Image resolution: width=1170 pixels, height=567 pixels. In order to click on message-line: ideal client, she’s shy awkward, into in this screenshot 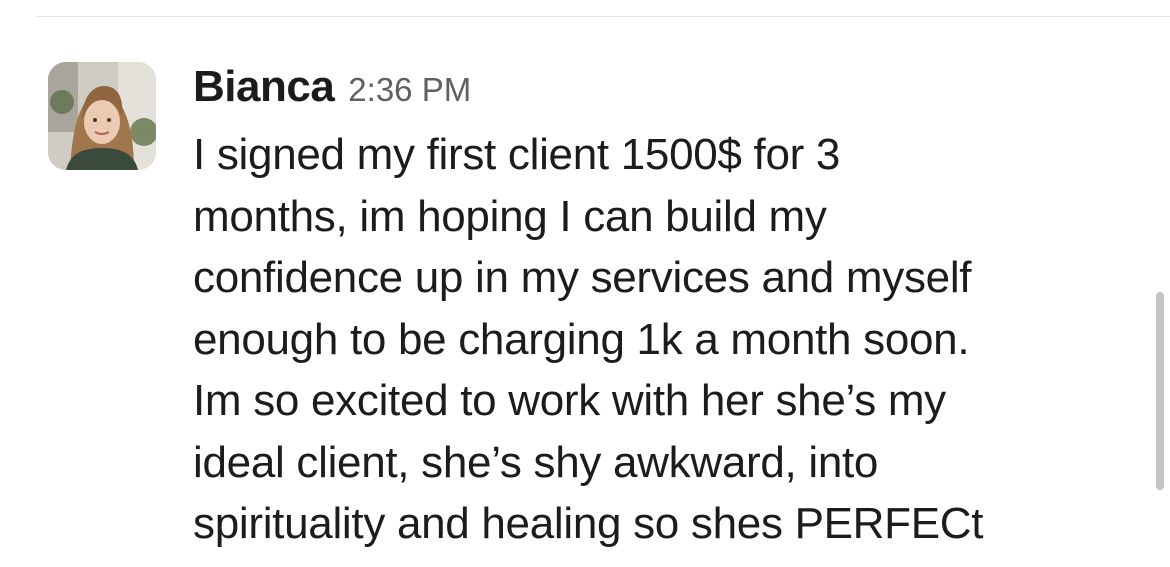, I will do `click(536, 462)`.